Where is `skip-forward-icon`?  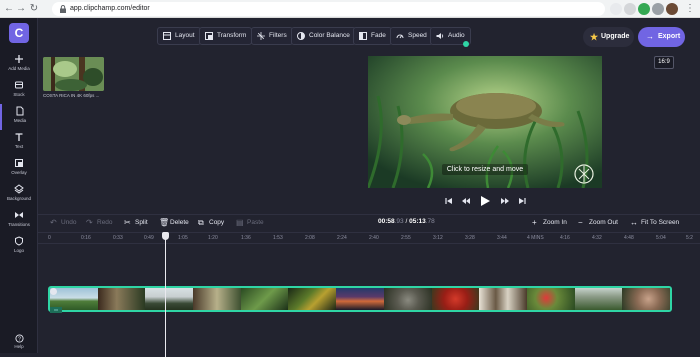 skip-forward-icon is located at coordinates (522, 201).